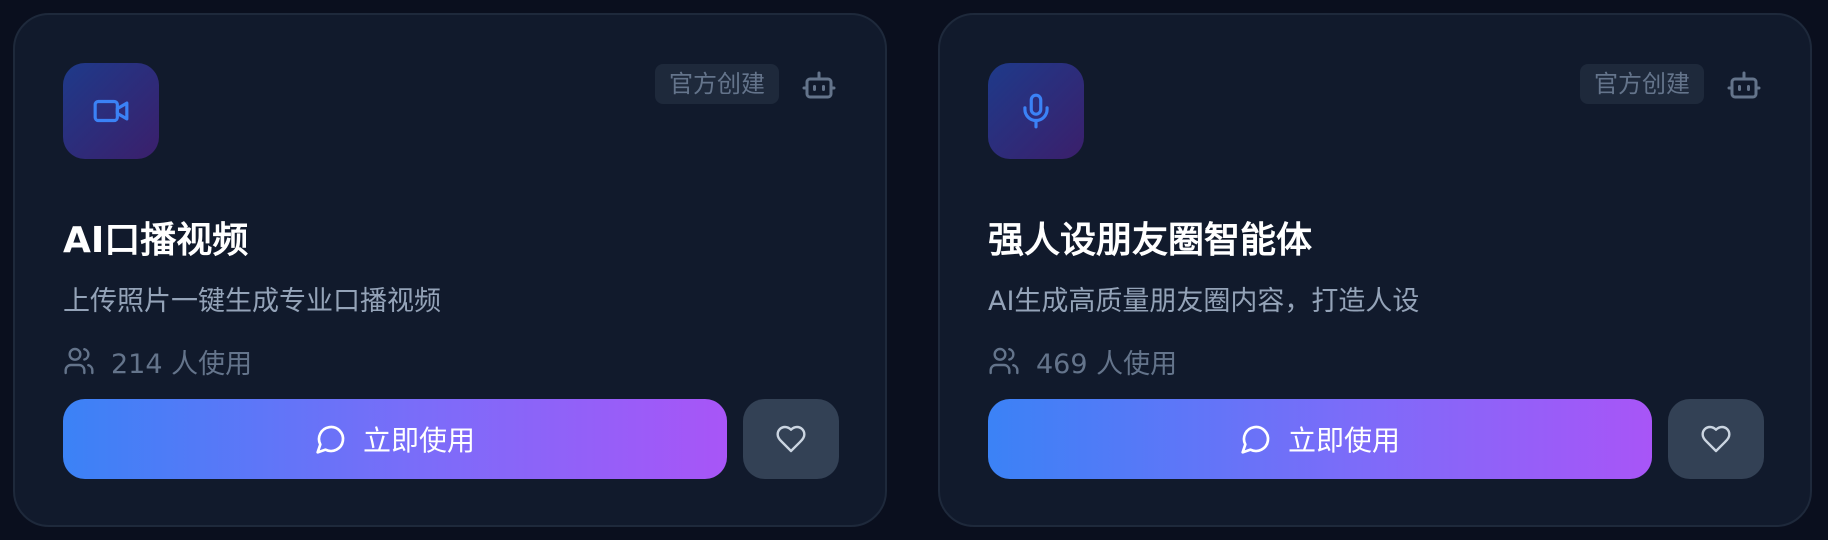  Describe the element at coordinates (1204, 301) in the screenshot. I see `agent-description: AI生成高质量朋友圈内容，打造人设` at that location.